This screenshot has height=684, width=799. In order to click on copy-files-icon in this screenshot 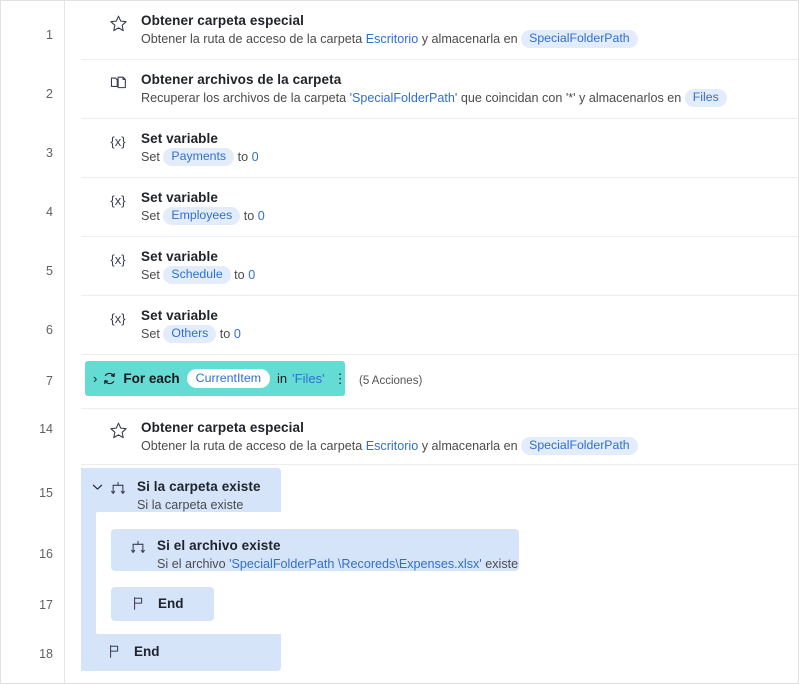, I will do `click(118, 81)`.